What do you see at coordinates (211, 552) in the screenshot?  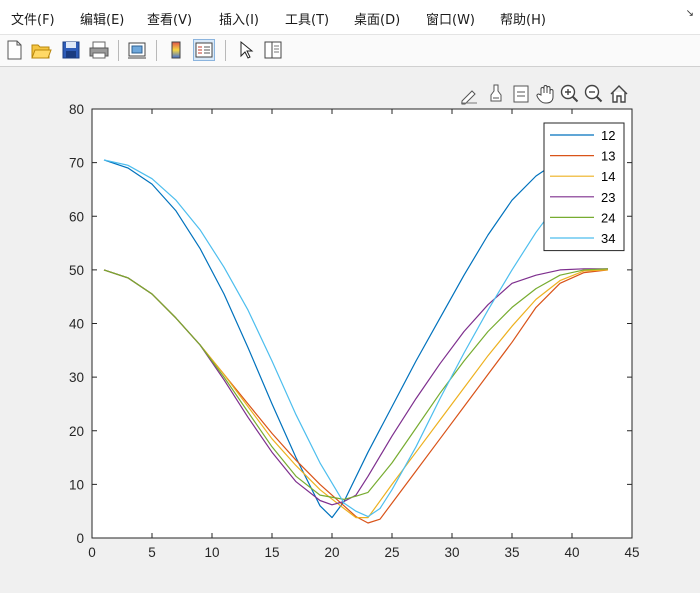 I see `x-tick-label: 10` at bounding box center [211, 552].